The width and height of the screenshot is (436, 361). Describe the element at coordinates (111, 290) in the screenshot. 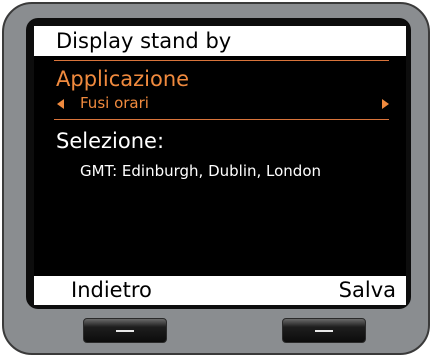

I see `softkey-back-label: Indietro` at that location.